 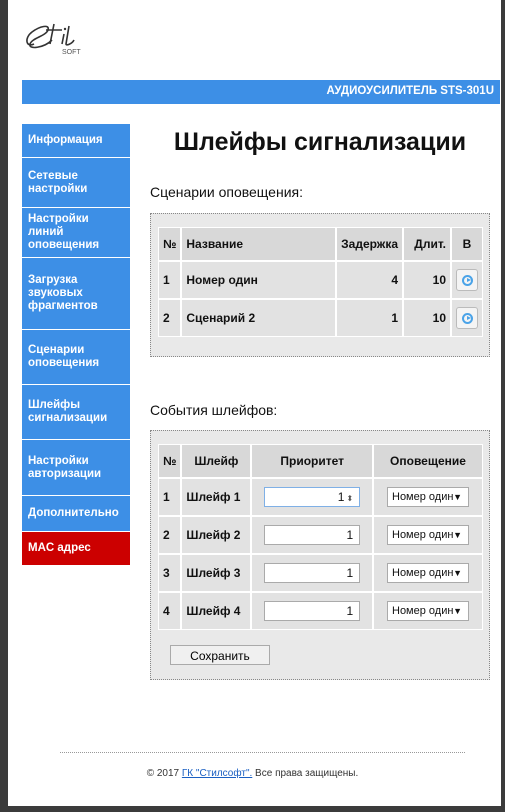 I want to click on sidebar-item-info: Информация, so click(x=76, y=141).